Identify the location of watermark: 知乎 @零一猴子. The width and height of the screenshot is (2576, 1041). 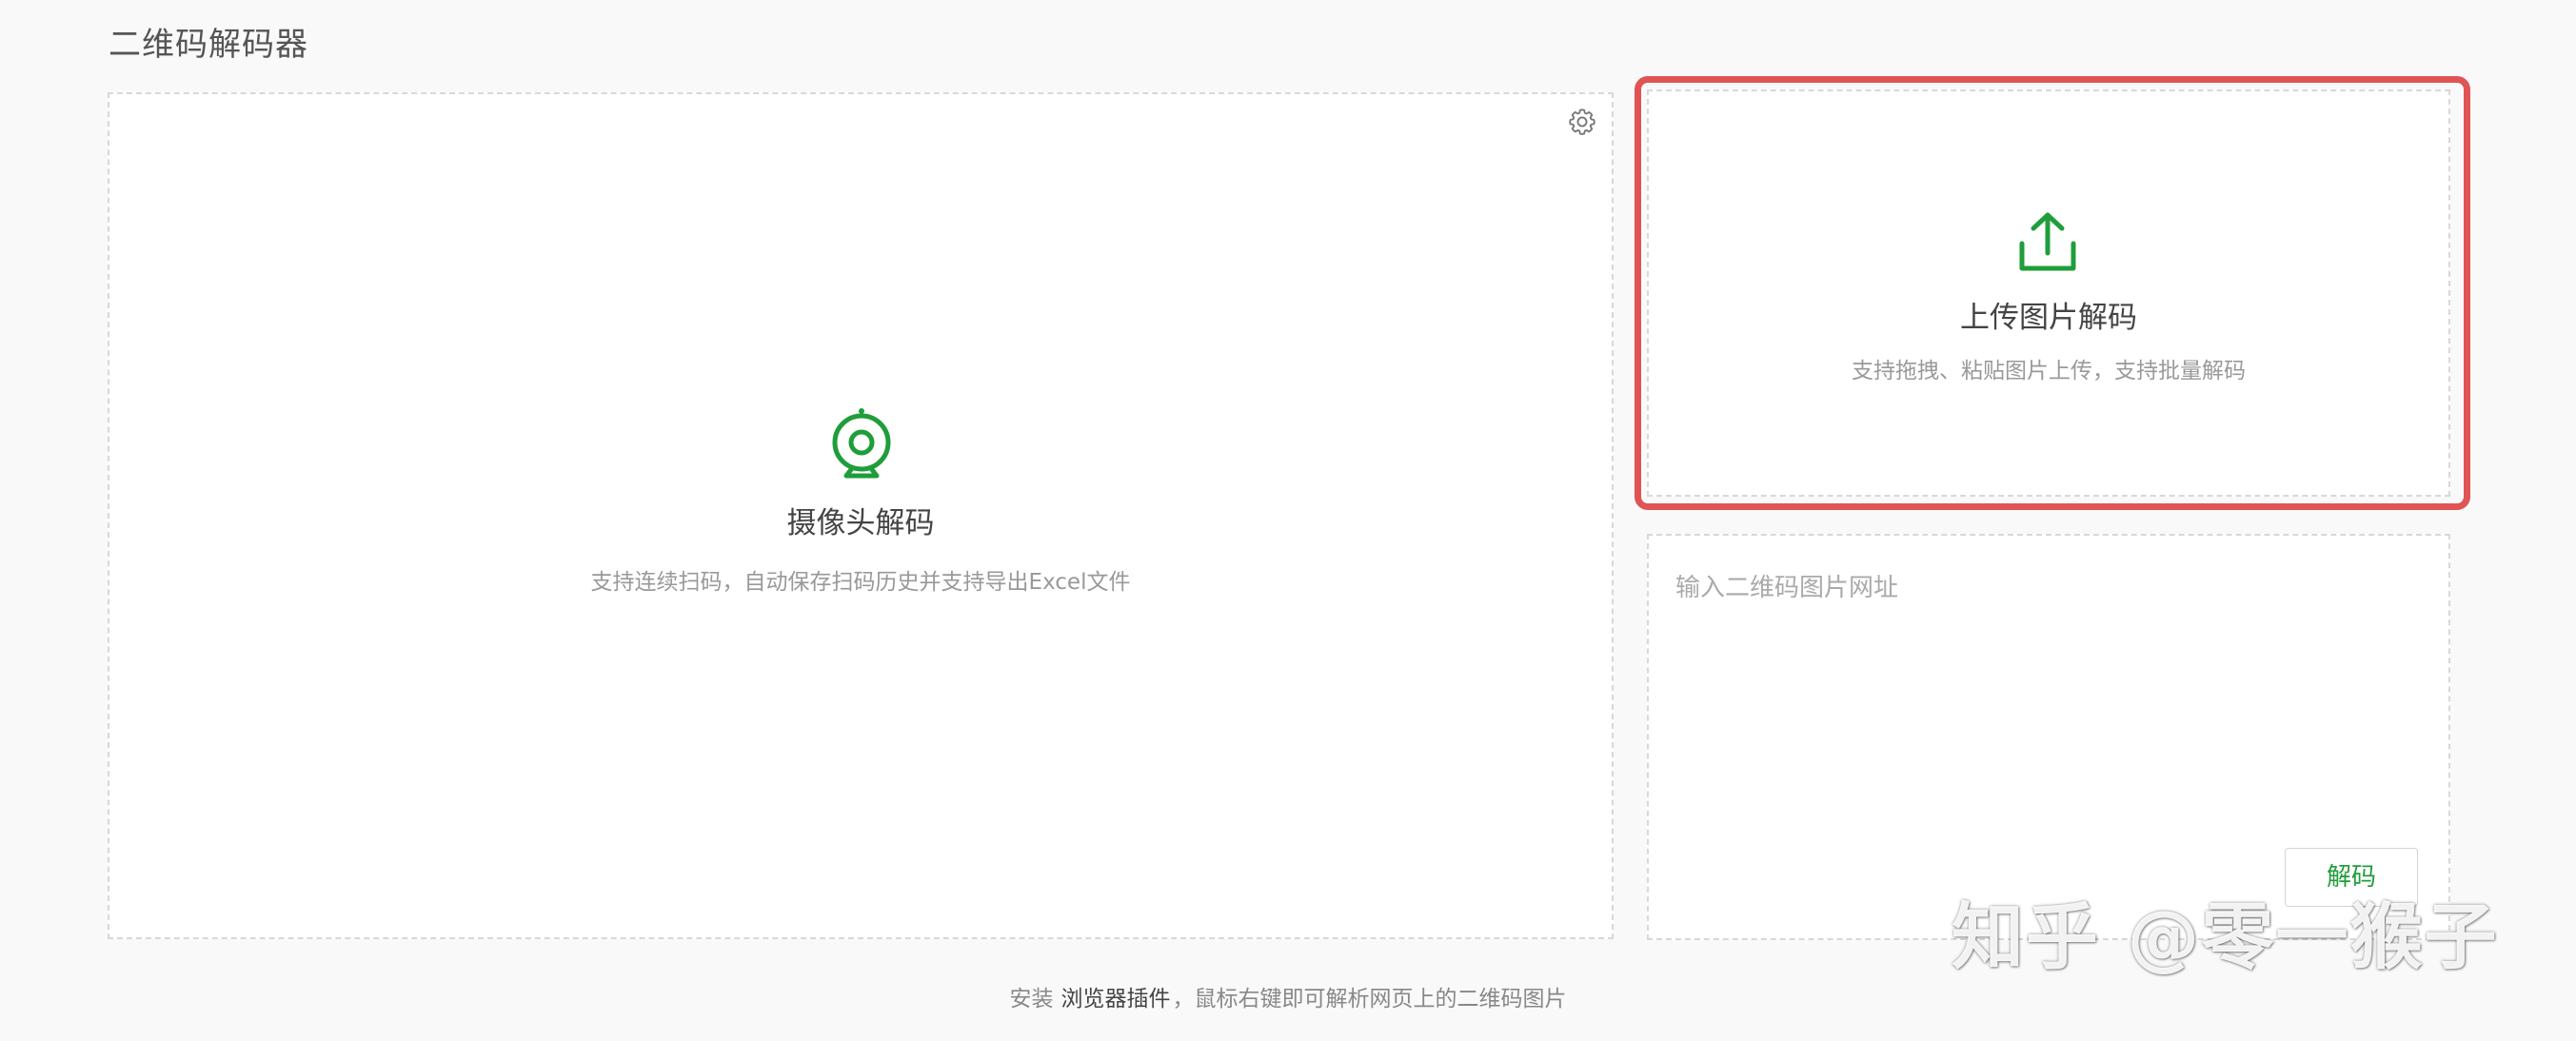
(2225, 937).